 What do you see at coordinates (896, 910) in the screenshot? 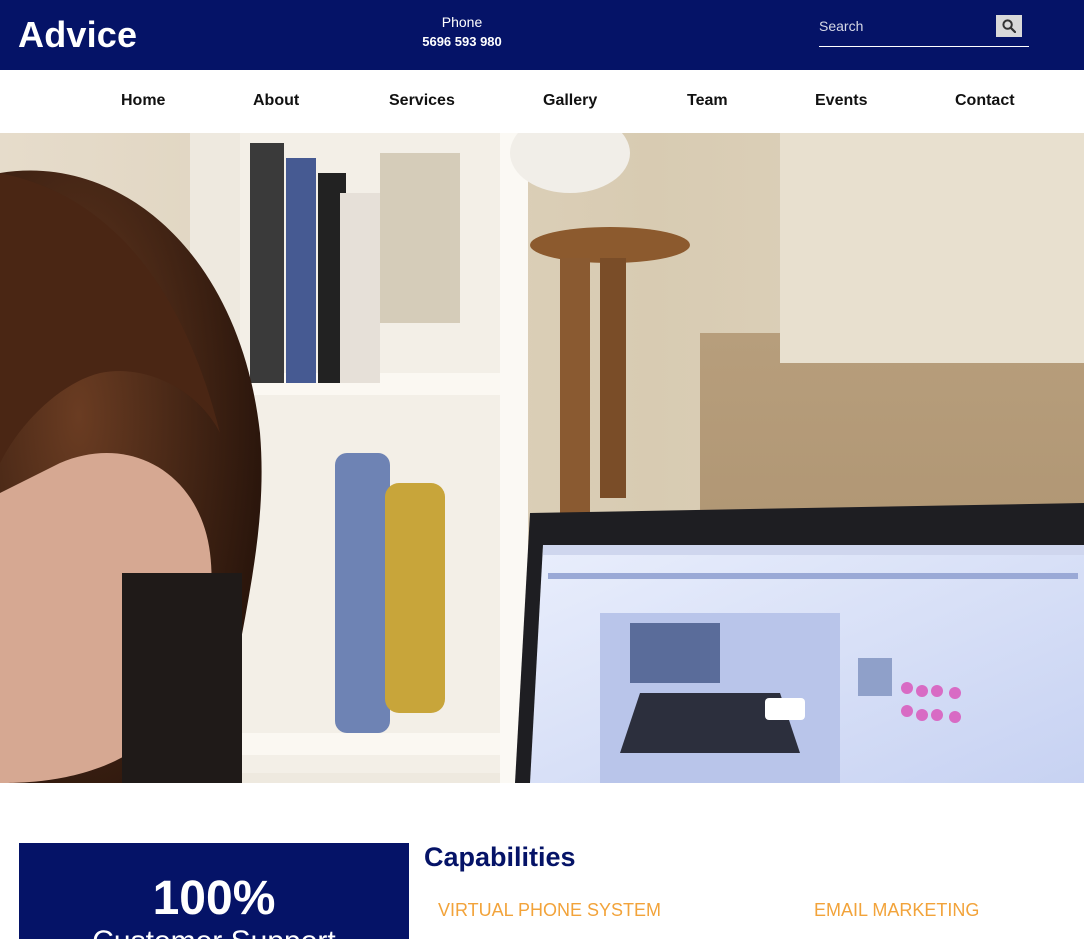
I see `capability-email-marketing: EMAIL MARKETING` at bounding box center [896, 910].